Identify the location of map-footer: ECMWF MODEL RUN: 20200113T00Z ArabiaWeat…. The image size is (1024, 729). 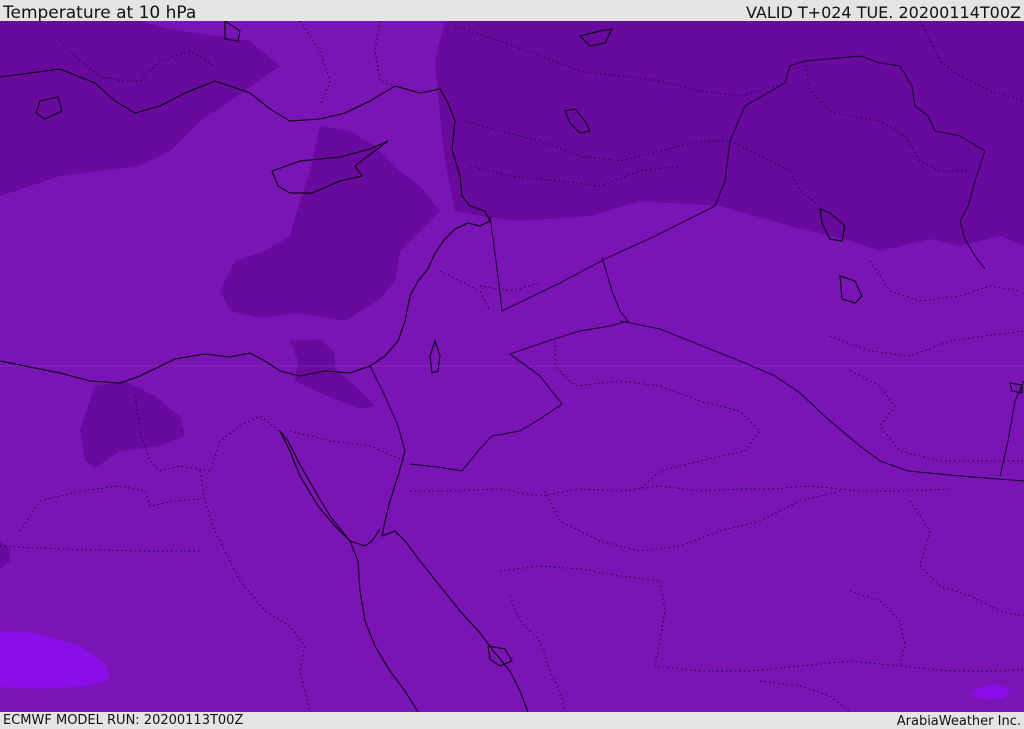
(512, 720).